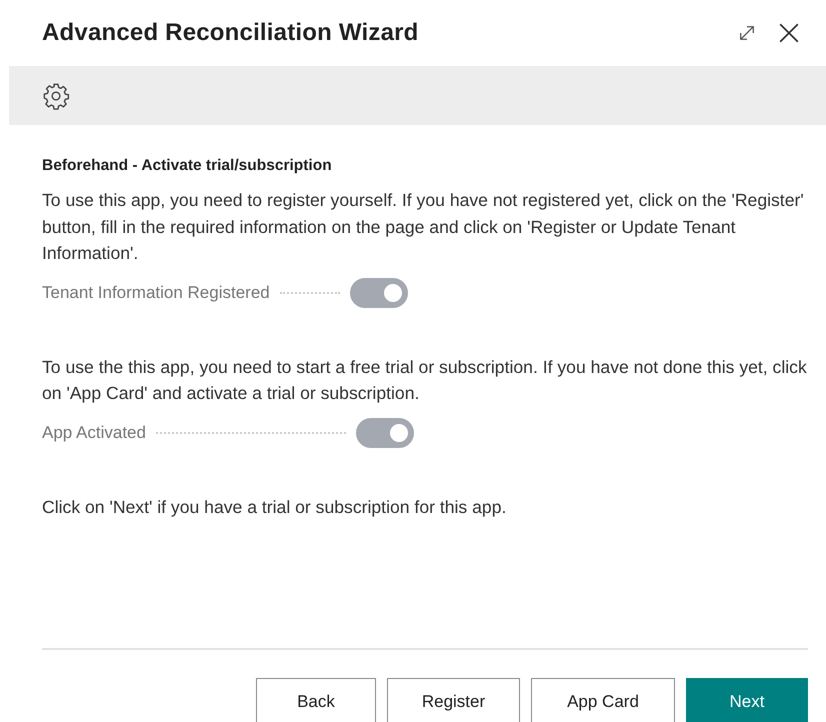 Image resolution: width=826 pixels, height=722 pixels. What do you see at coordinates (425, 380) in the screenshot?
I see `instruction-text: To use the this app, you need to start a free trial or subscription. If you have not done this yet, click on 'App Card' and activate a trial or subscription.` at bounding box center [425, 380].